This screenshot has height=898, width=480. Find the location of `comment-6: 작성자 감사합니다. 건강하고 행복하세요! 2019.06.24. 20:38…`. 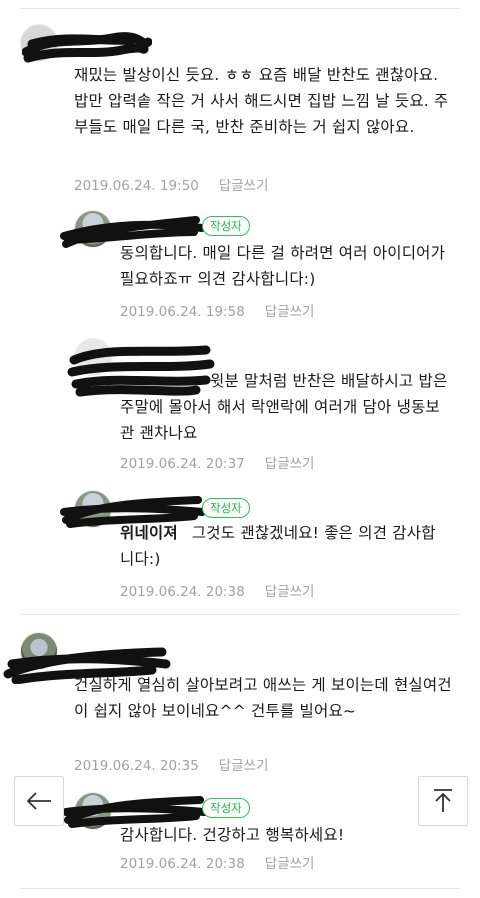

comment-6: 작성자 감사합니다. 건강하고 행복하세요! 2019.06.24. 20:38… is located at coordinates (240, 836).